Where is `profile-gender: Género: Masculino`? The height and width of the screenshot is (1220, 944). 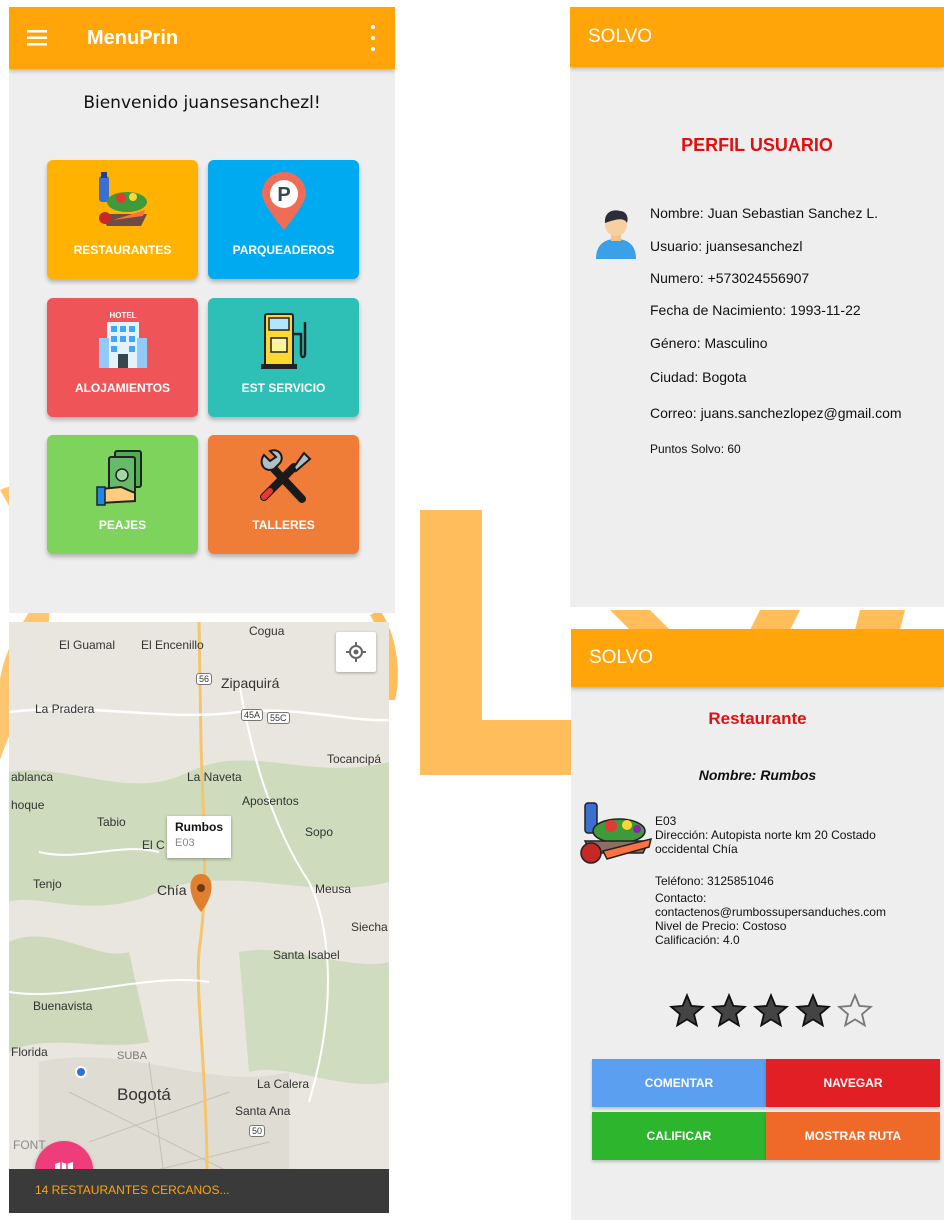 profile-gender: Género: Masculino is located at coordinates (709, 343).